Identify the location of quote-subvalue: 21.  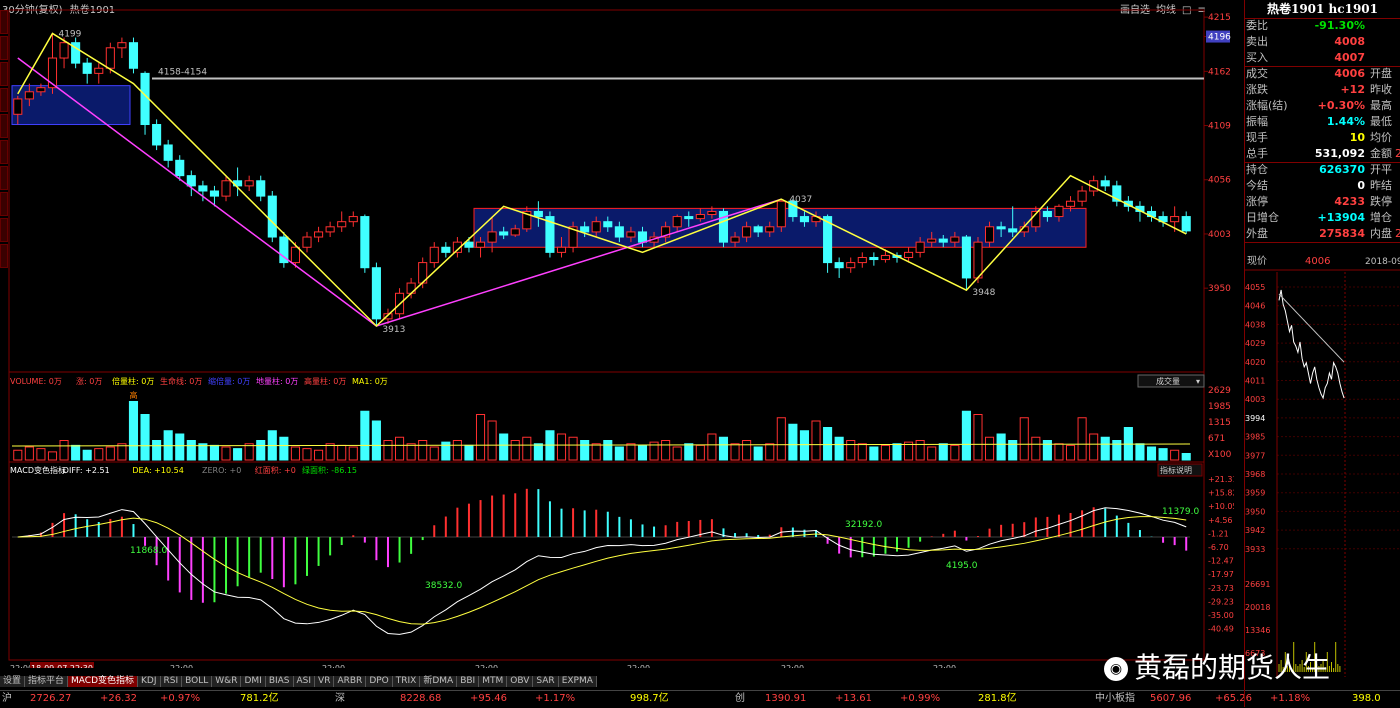
(1397, 153).